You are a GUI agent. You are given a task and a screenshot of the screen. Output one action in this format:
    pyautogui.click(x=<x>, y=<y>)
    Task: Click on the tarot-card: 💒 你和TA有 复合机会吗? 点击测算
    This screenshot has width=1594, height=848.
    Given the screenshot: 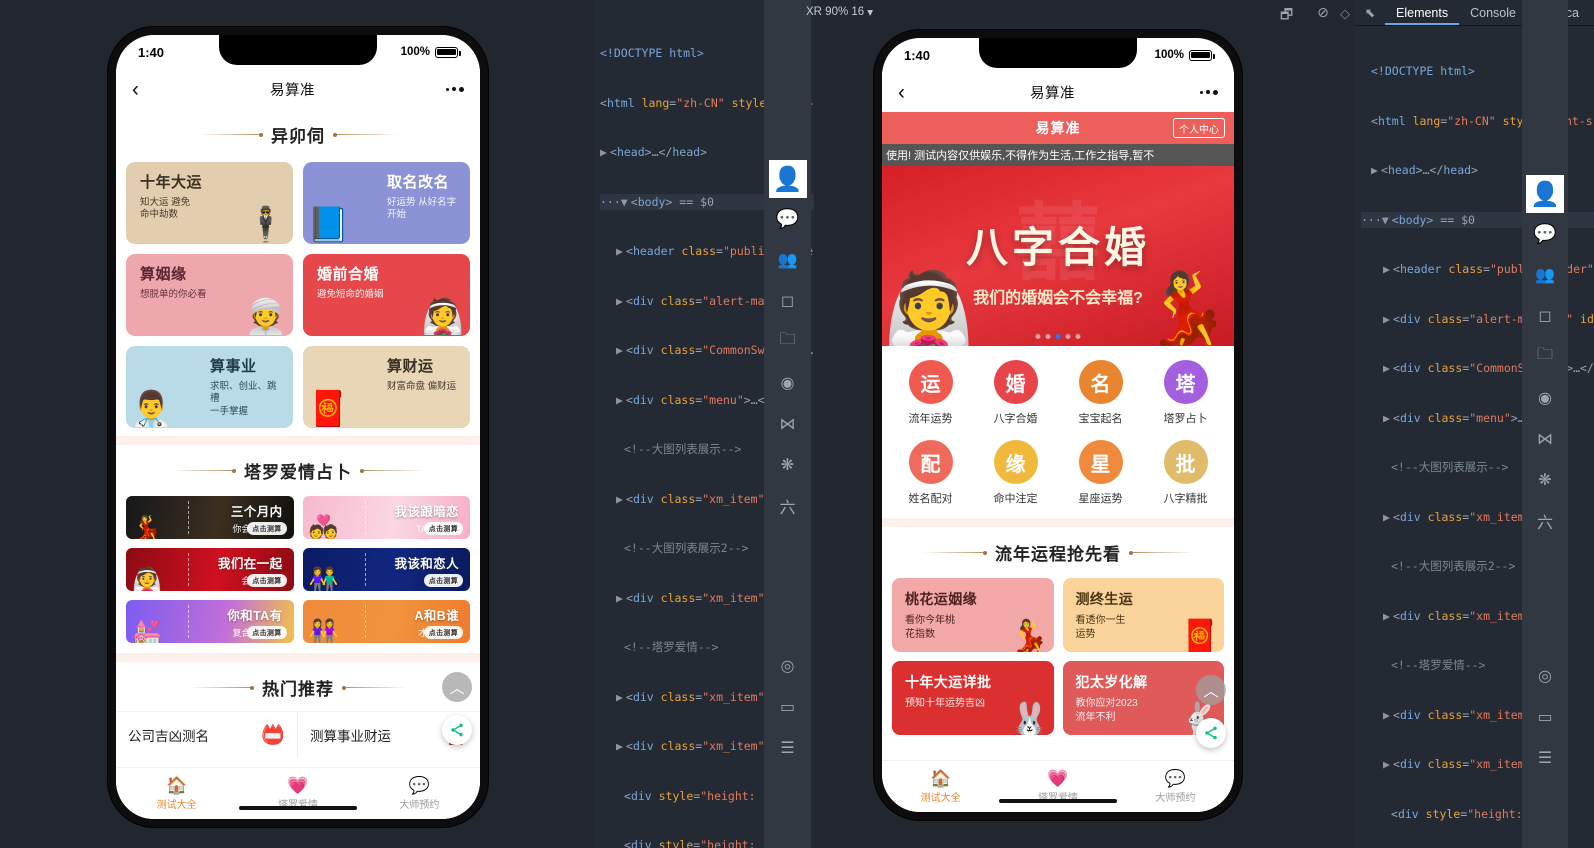 What is the action you would take?
    pyautogui.click(x=210, y=621)
    